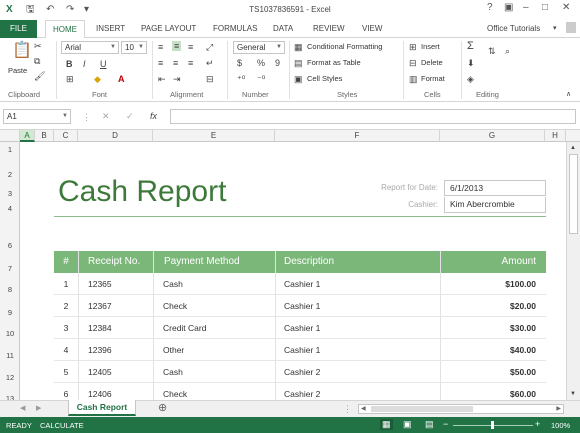 The width and height of the screenshot is (580, 433). Describe the element at coordinates (22, 409) in the screenshot. I see `previous-sheet-icon: ◀` at that location.